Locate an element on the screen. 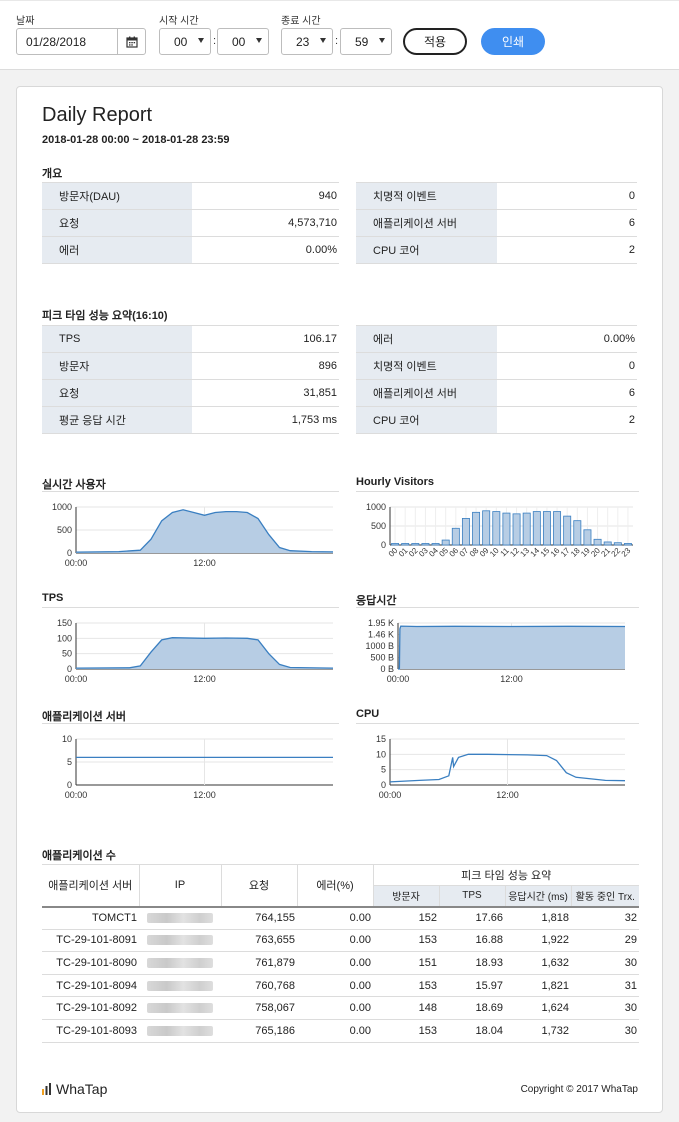  copyright: Copyright © 2017 WhaTap is located at coordinates (579, 1089).